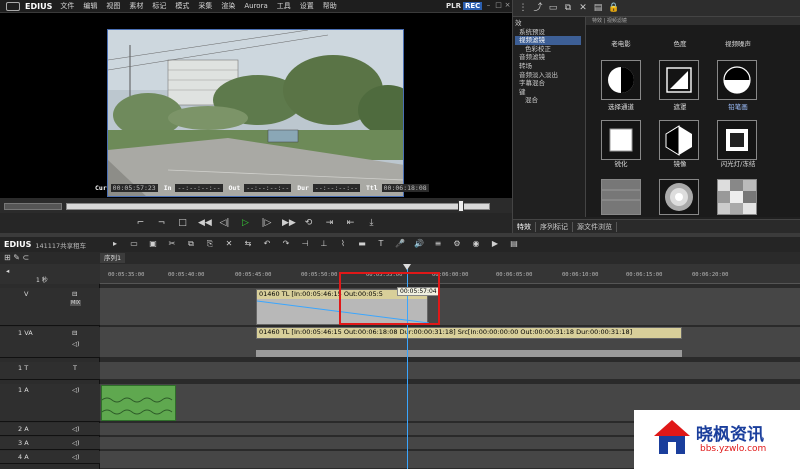  What do you see at coordinates (67, 6) in the screenshot?
I see `menu-file: 文件` at bounding box center [67, 6].